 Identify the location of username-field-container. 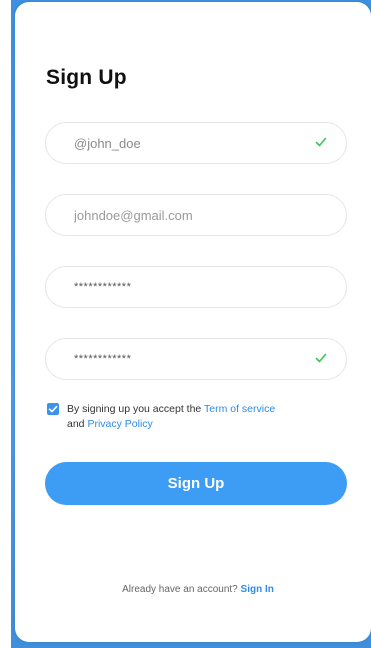
(196, 143).